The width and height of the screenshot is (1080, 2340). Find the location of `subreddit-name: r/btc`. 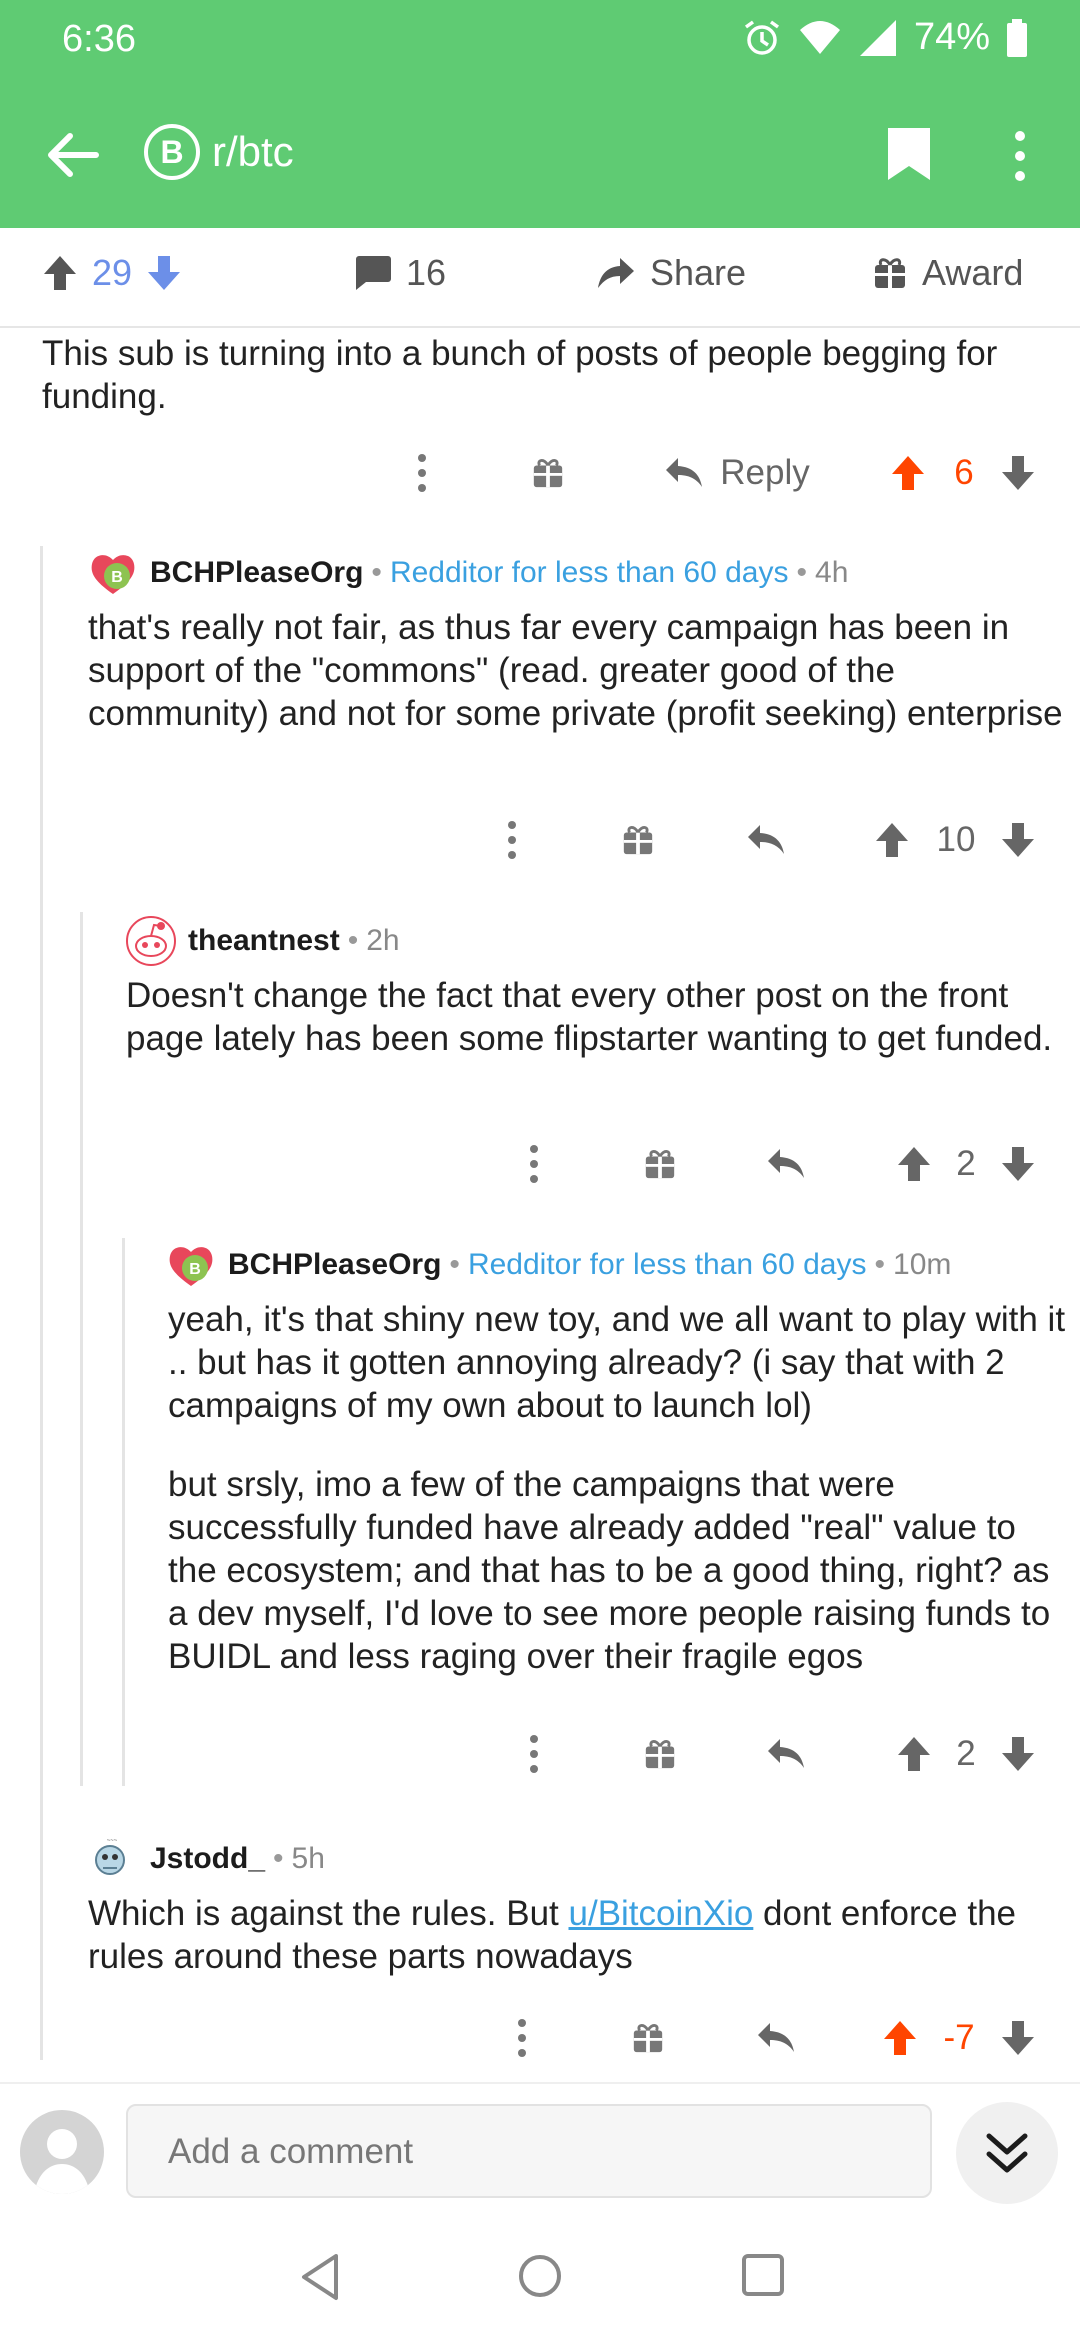

subreddit-name: r/btc is located at coordinates (253, 152).